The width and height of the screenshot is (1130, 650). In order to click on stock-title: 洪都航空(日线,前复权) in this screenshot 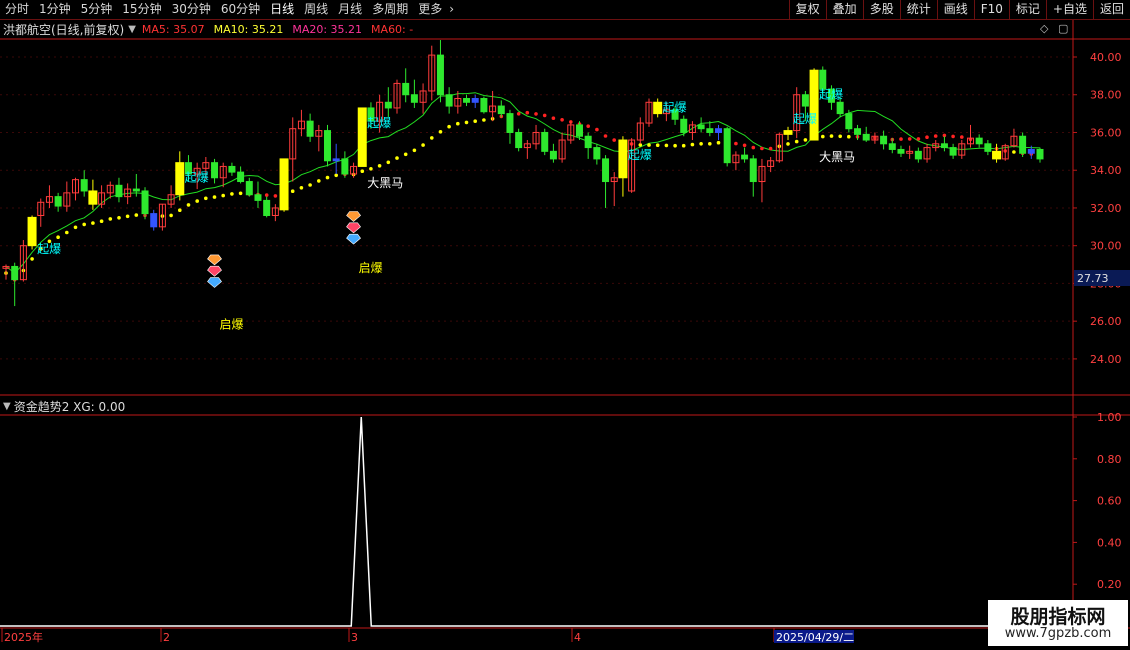, I will do `click(62, 29)`.